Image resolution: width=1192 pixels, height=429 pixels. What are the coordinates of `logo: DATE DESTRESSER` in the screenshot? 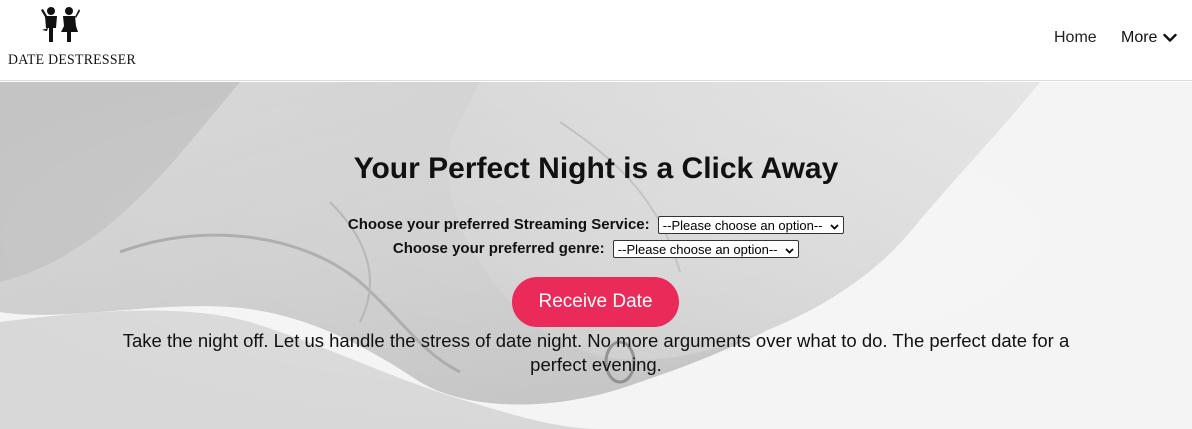 It's located at (72, 39).